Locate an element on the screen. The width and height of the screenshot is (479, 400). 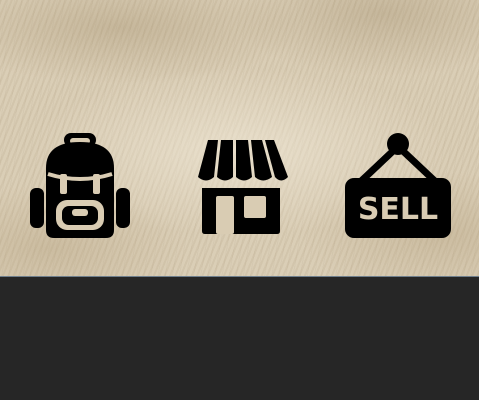
store-icon is located at coordinates (240, 186).